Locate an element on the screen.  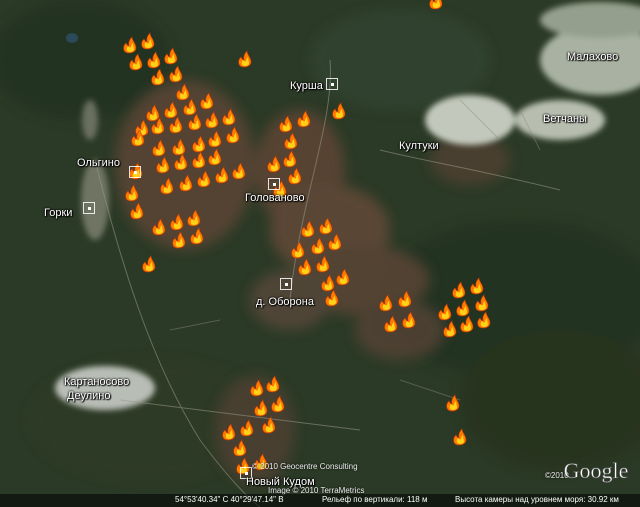
place-label-kultuki: Култуки is located at coordinates (419, 146).